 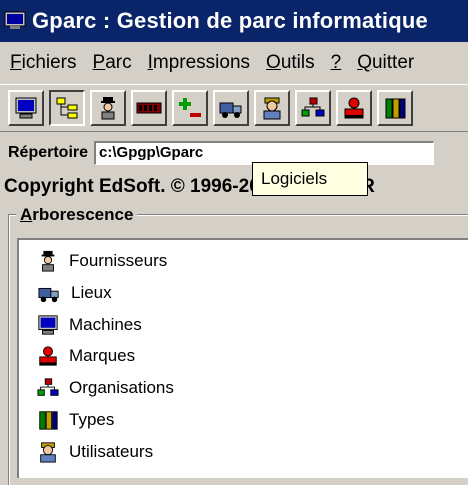 What do you see at coordinates (105, 324) in the screenshot?
I see `tree-item-label: Machines` at bounding box center [105, 324].